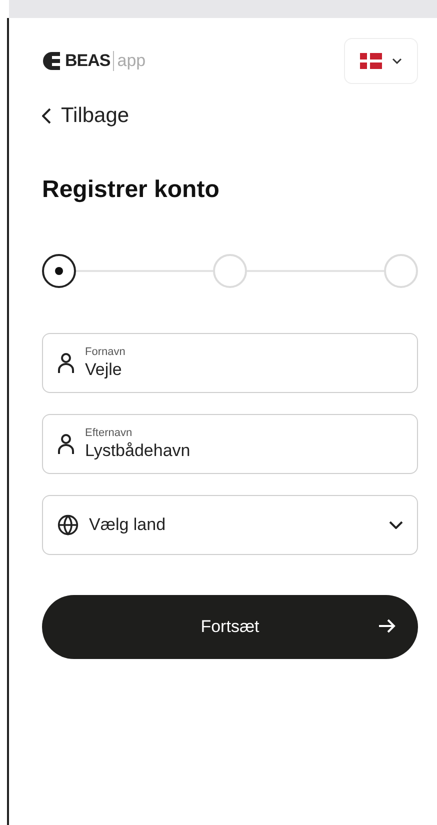 This screenshot has width=437, height=825. Describe the element at coordinates (104, 370) in the screenshot. I see `field-value: Vejle` at that location.